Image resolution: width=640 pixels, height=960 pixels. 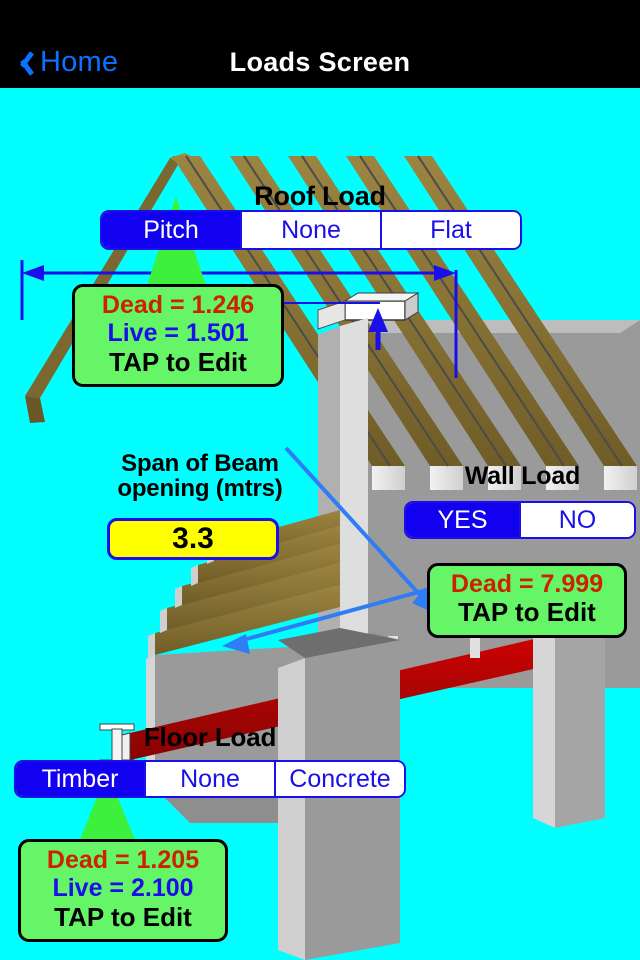 What do you see at coordinates (168, 860) in the screenshot?
I see `floor-dead-value: 1.205` at bounding box center [168, 860].